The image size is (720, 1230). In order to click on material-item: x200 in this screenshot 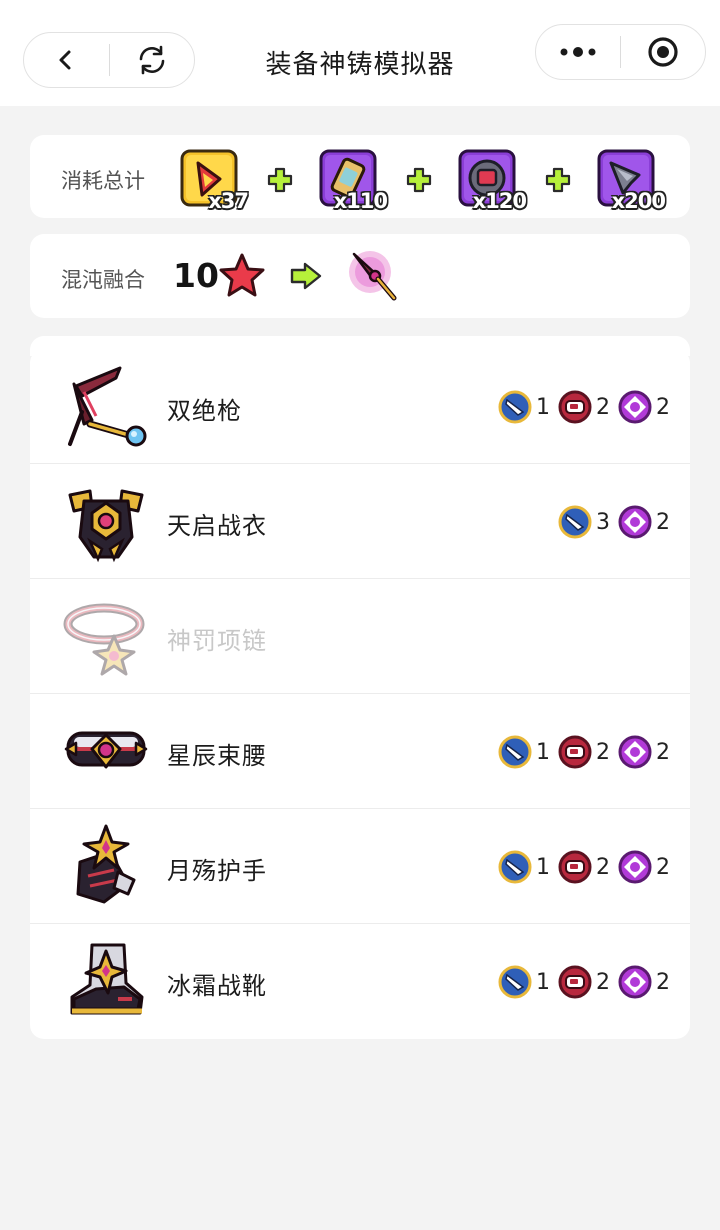, I will do `click(631, 181)`.